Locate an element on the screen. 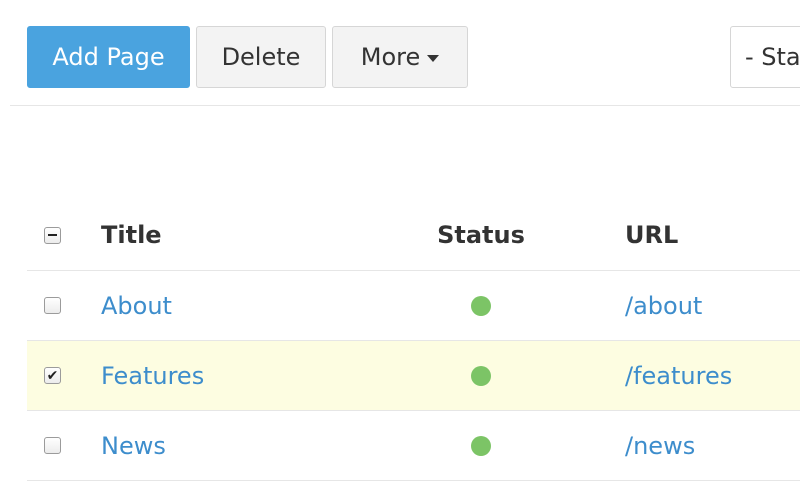 Image resolution: width=800 pixels, height=500 pixels. column-header-url: URL is located at coordinates (651, 235).